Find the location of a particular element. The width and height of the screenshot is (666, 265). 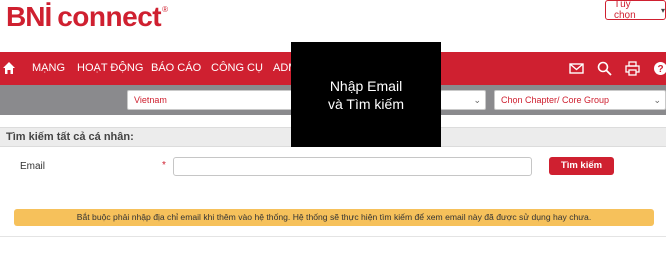

home-icon is located at coordinates (9, 68).